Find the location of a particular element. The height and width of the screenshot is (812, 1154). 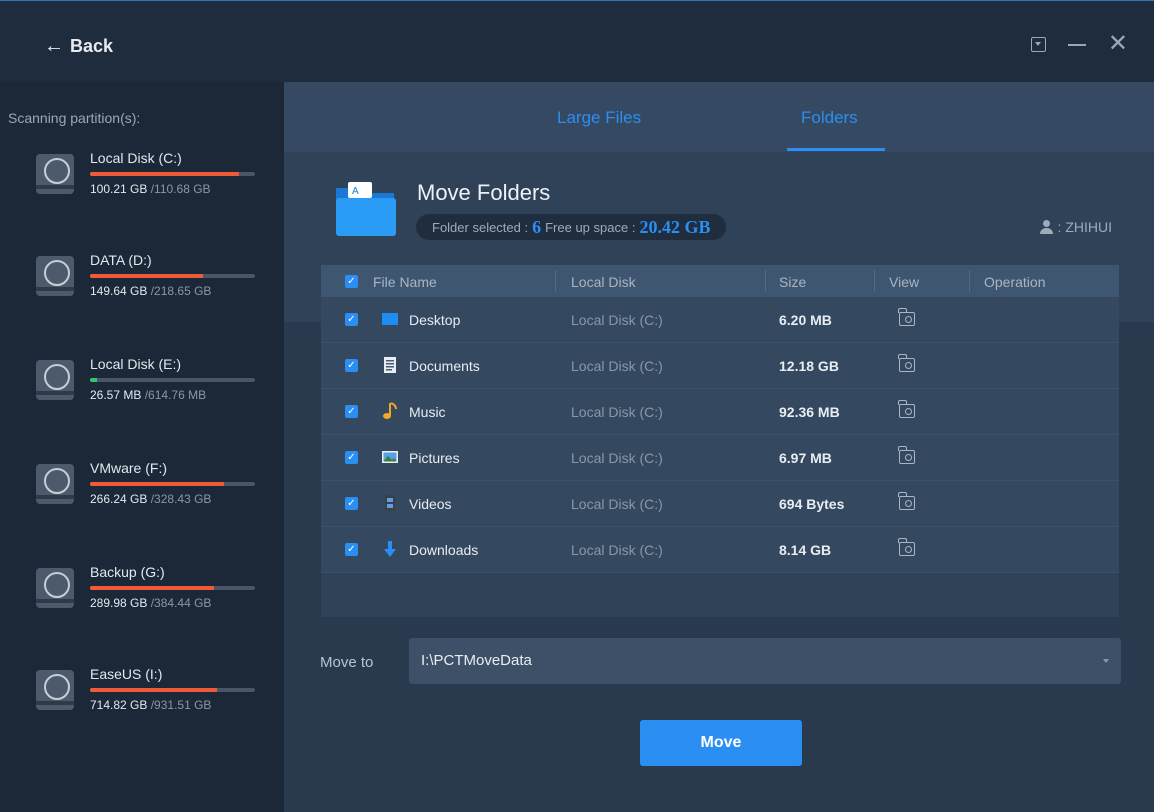

disk-total: /931.51 GB is located at coordinates (181, 705).